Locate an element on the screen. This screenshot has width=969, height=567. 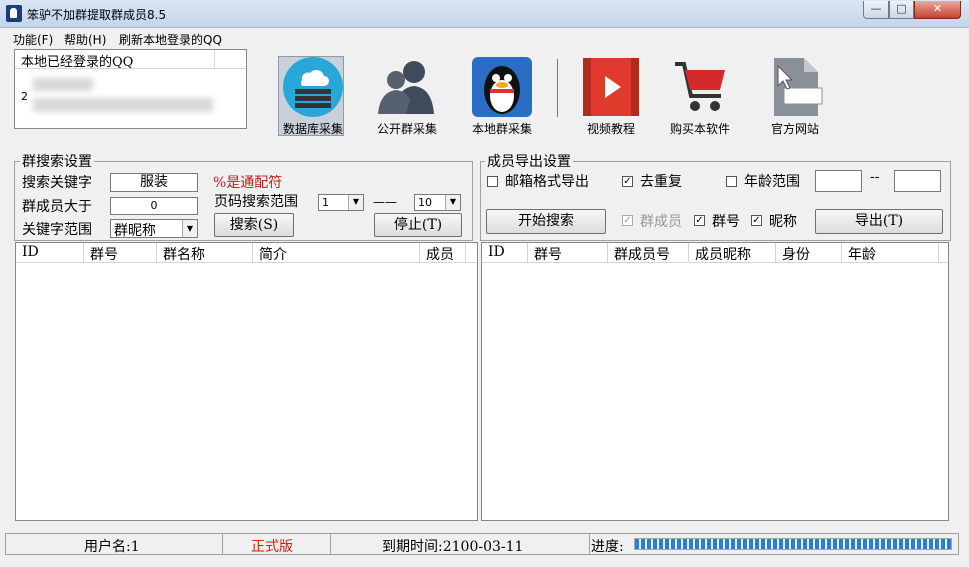
col-intro: 简介 is located at coordinates (336, 253).